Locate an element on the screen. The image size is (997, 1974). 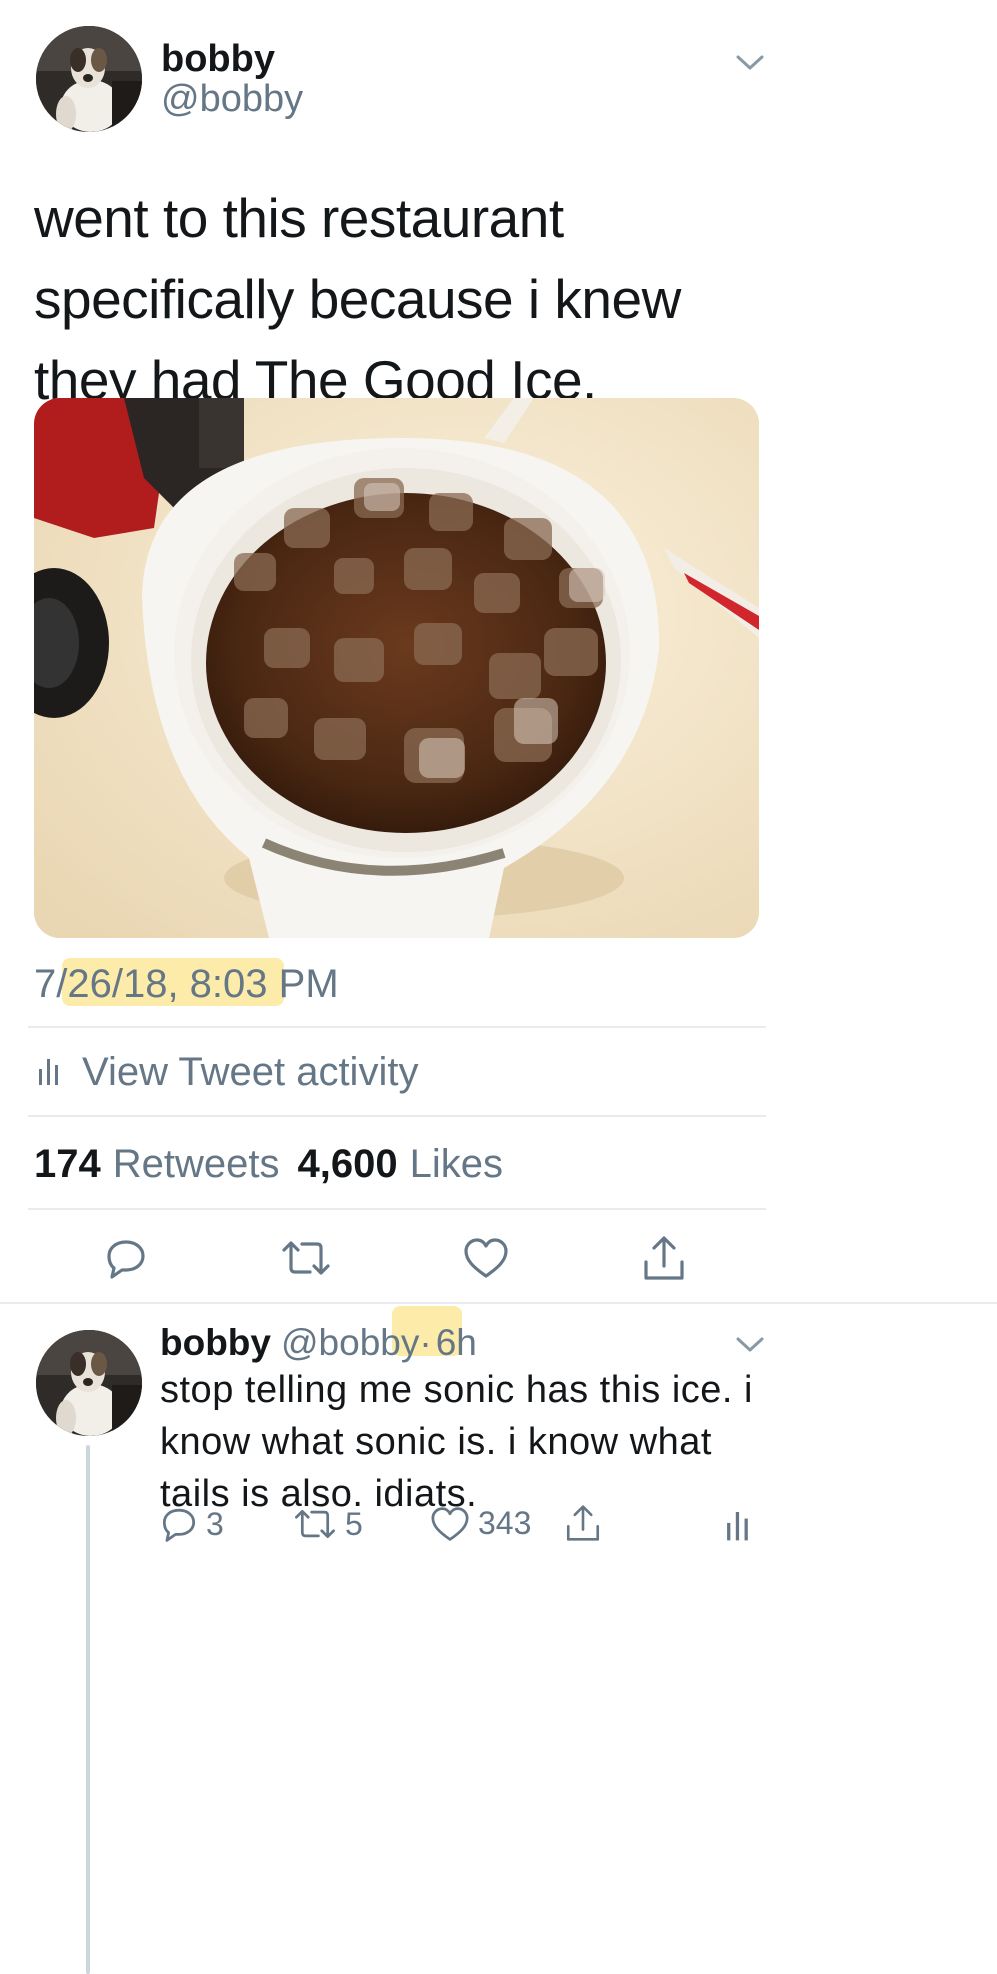
author-handle: @bobby is located at coordinates (232, 99).